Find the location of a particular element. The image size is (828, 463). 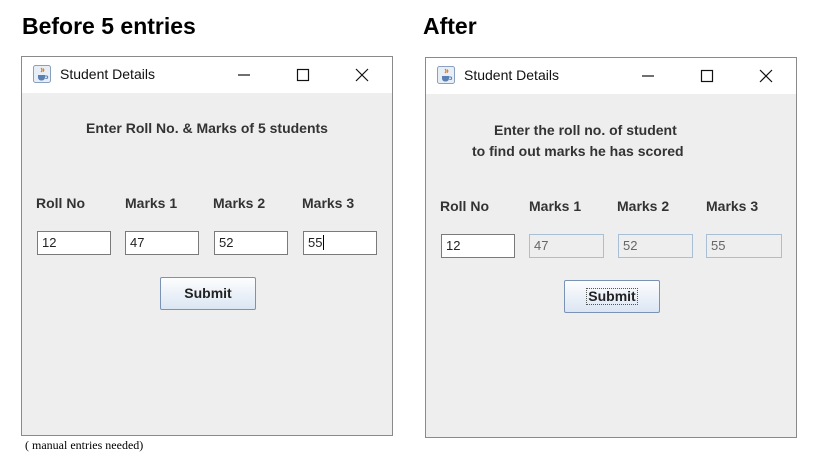

text-caret is located at coordinates (324, 242).